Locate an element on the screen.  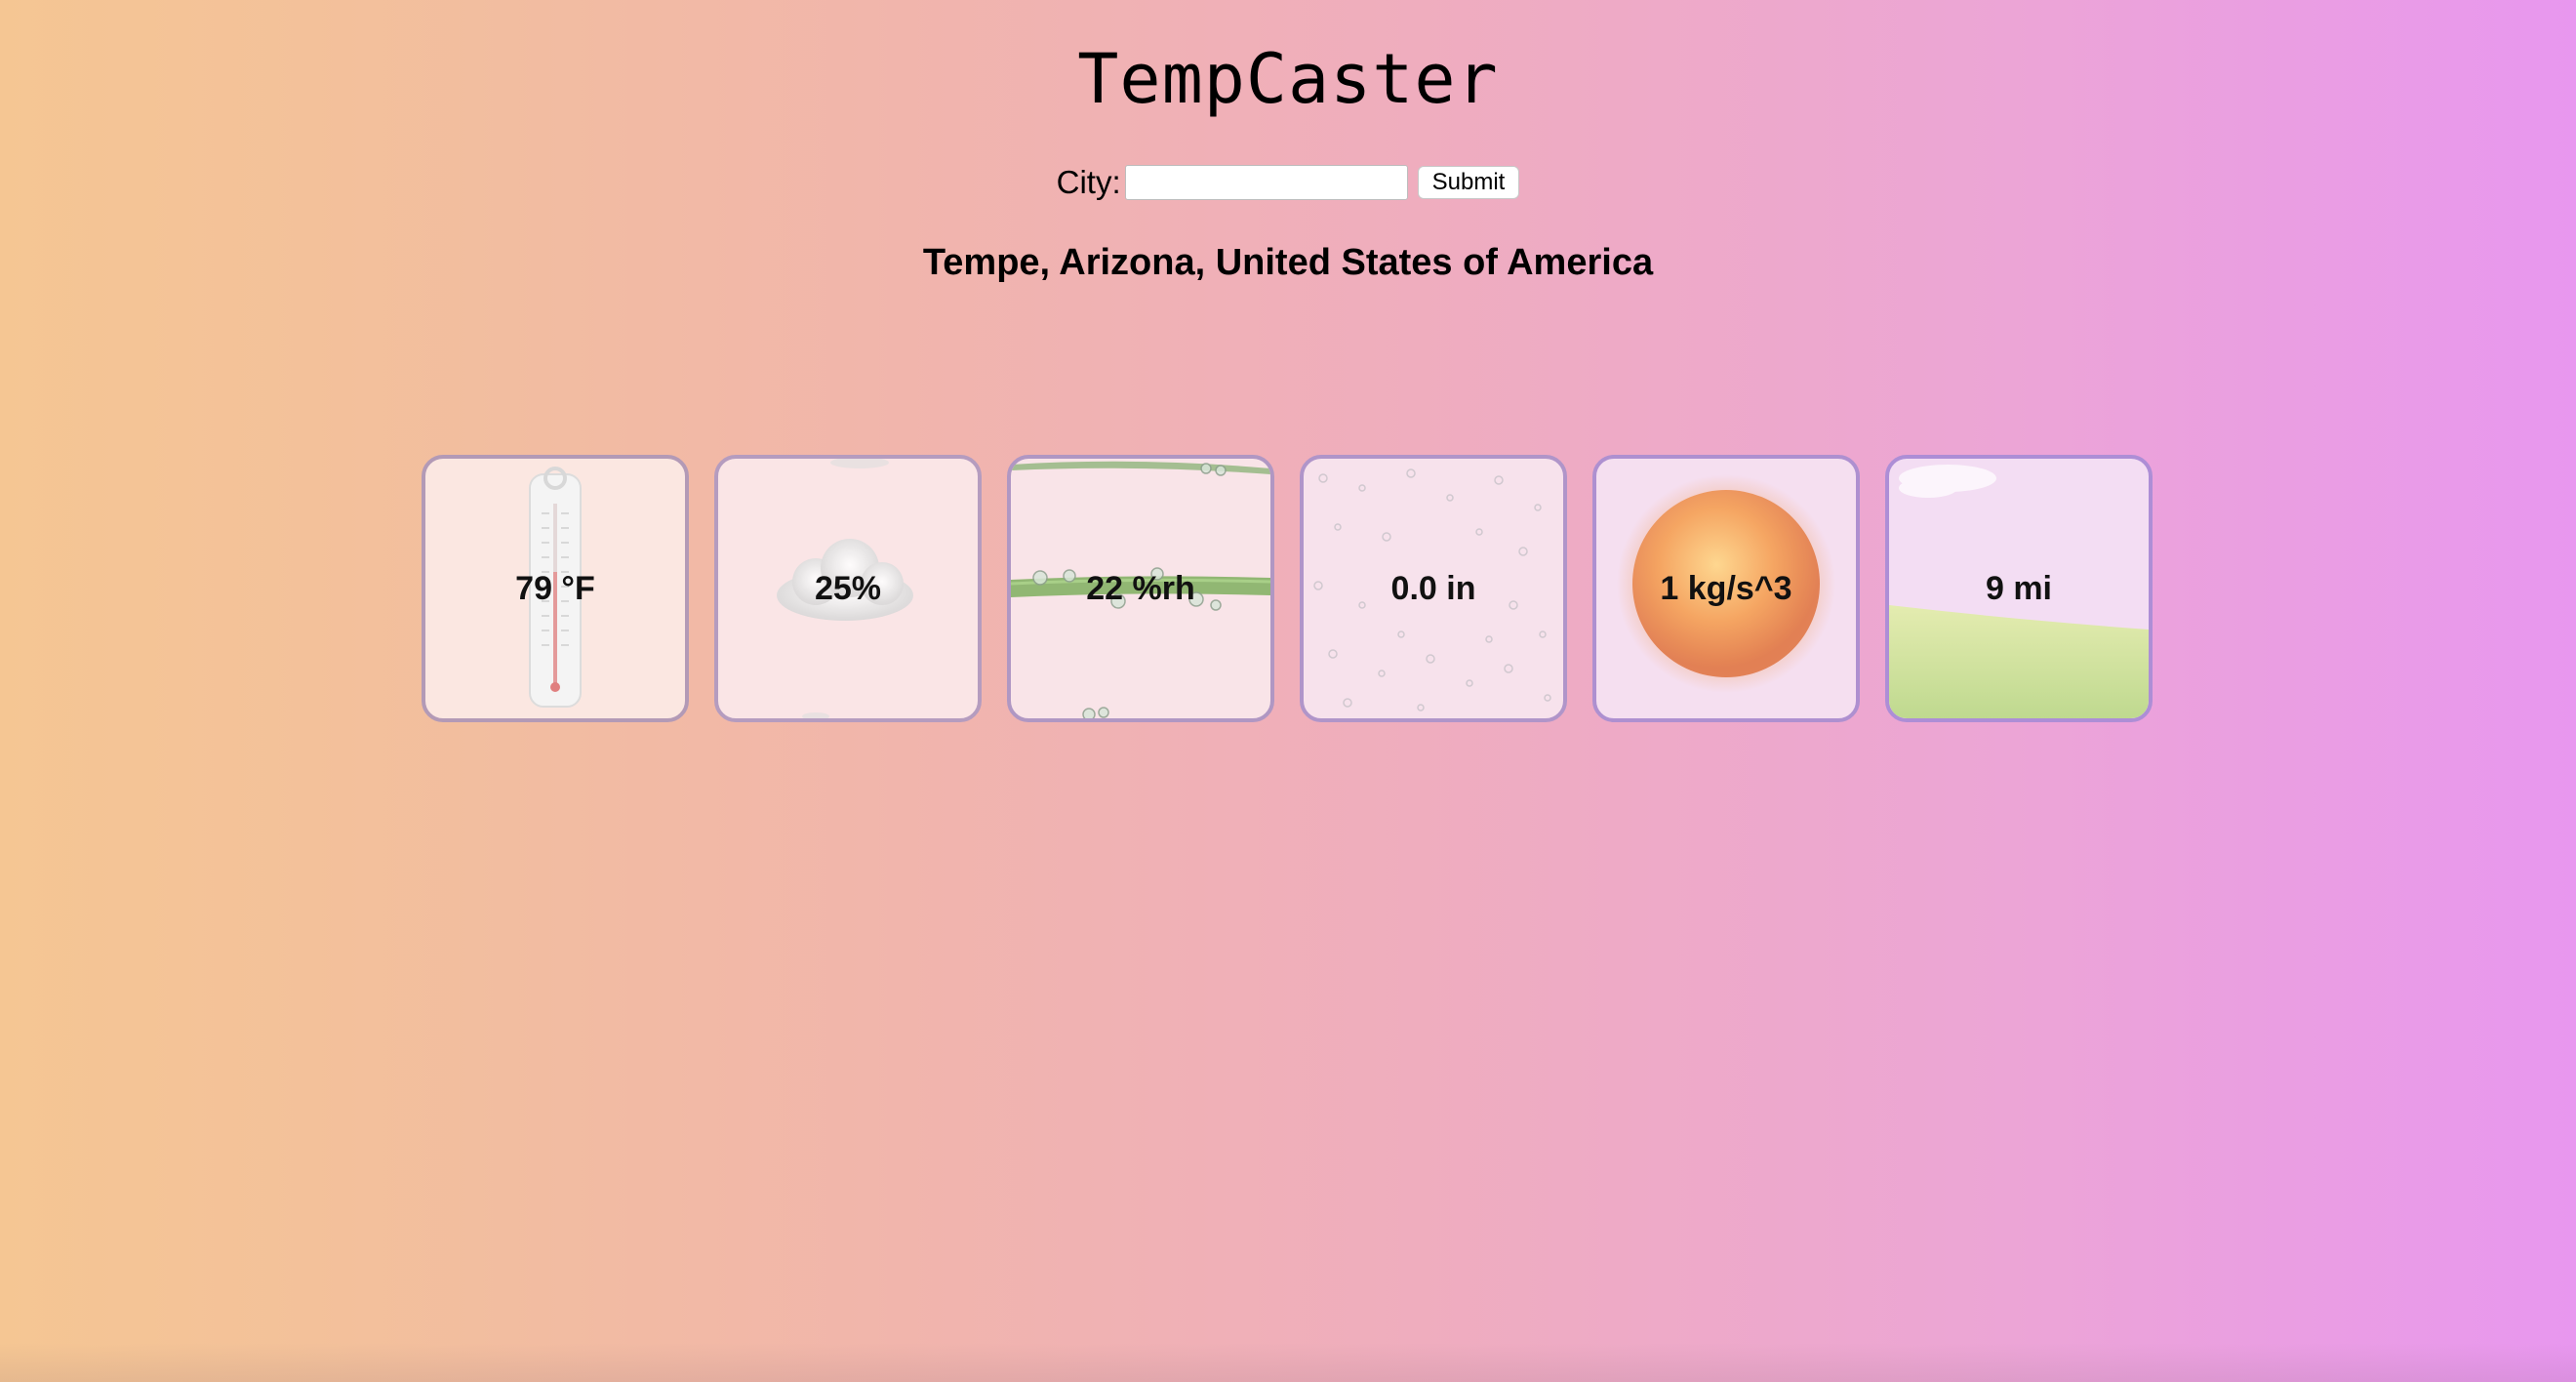
humidity-value: 22 %rh is located at coordinates (1140, 588).